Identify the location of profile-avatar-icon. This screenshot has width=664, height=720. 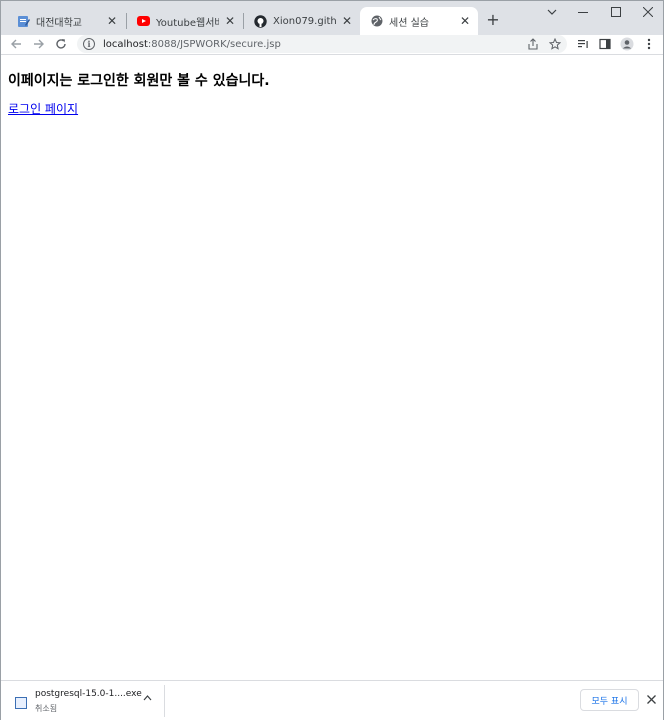
(627, 44).